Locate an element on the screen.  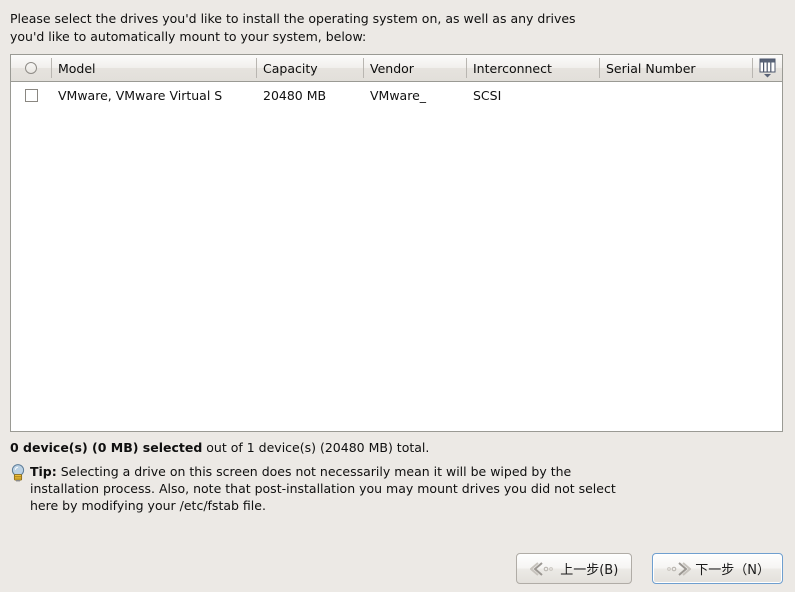
row-select-cell is located at coordinates (31, 95).